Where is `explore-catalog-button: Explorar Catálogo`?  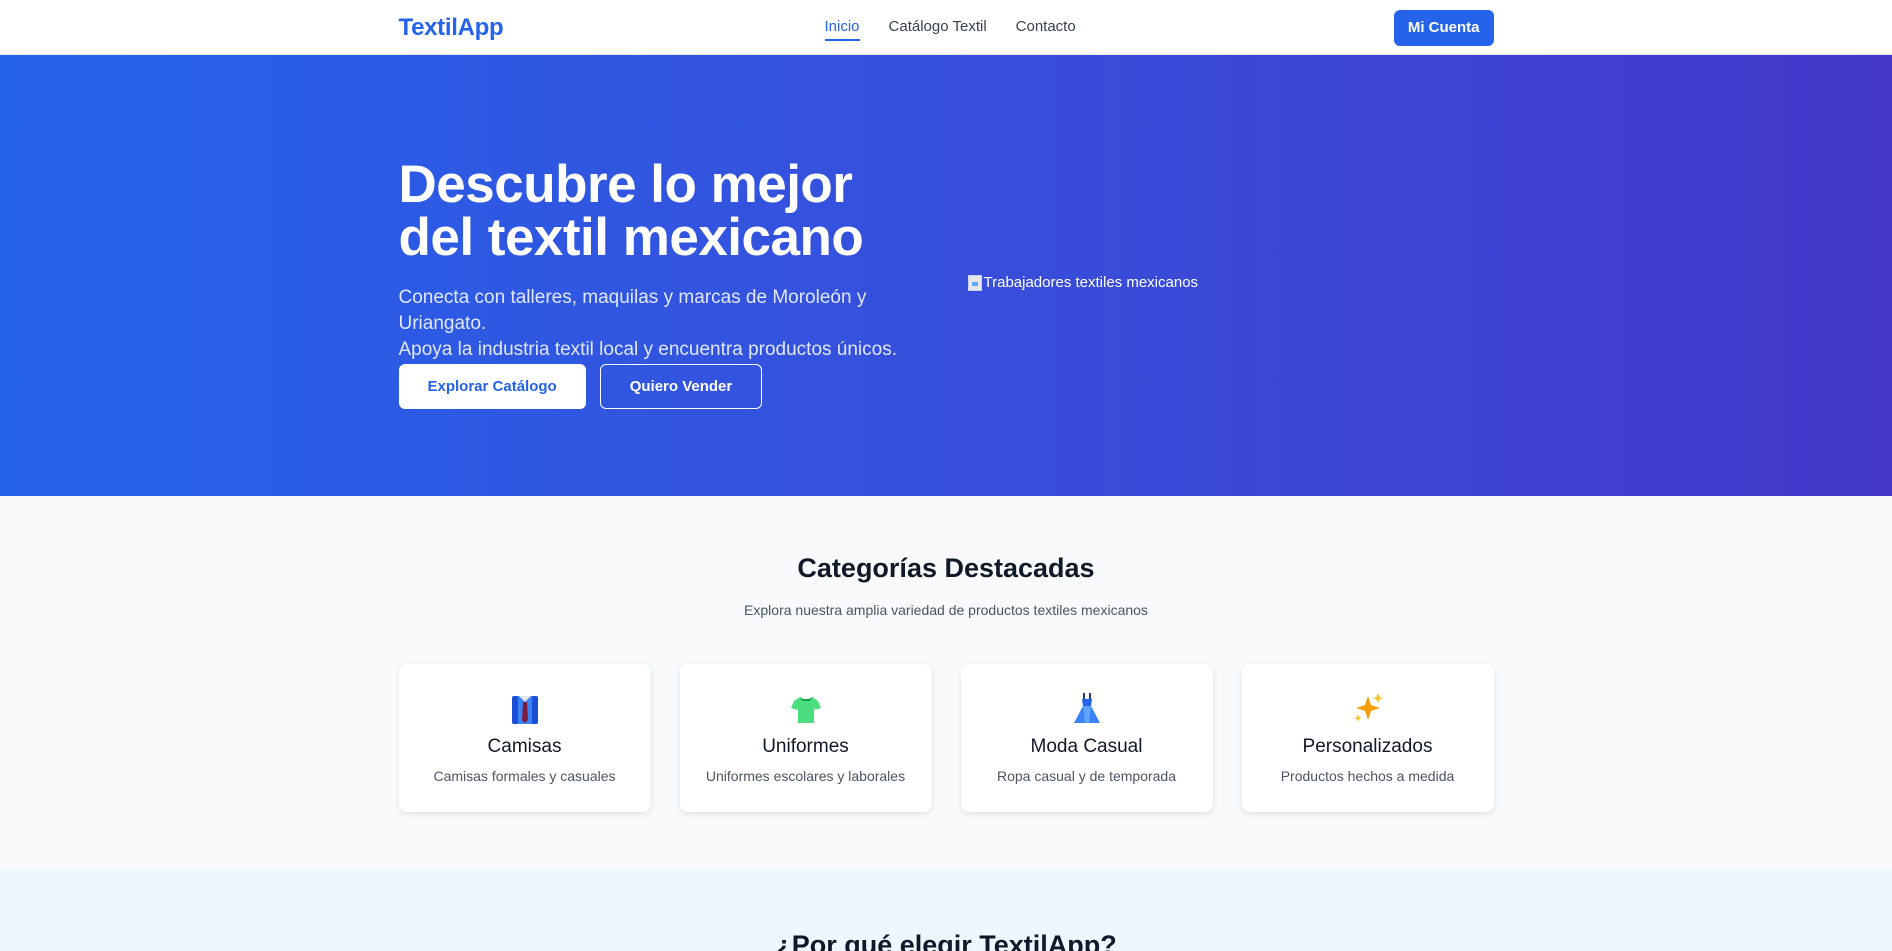 explore-catalog-button: Explorar Catálogo is located at coordinates (492, 386).